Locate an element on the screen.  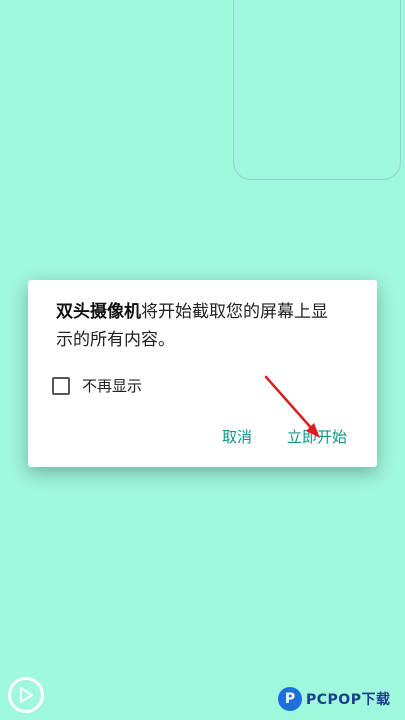
message-text: 将开始截取您的屏幕上显 is located at coordinates (234, 312).